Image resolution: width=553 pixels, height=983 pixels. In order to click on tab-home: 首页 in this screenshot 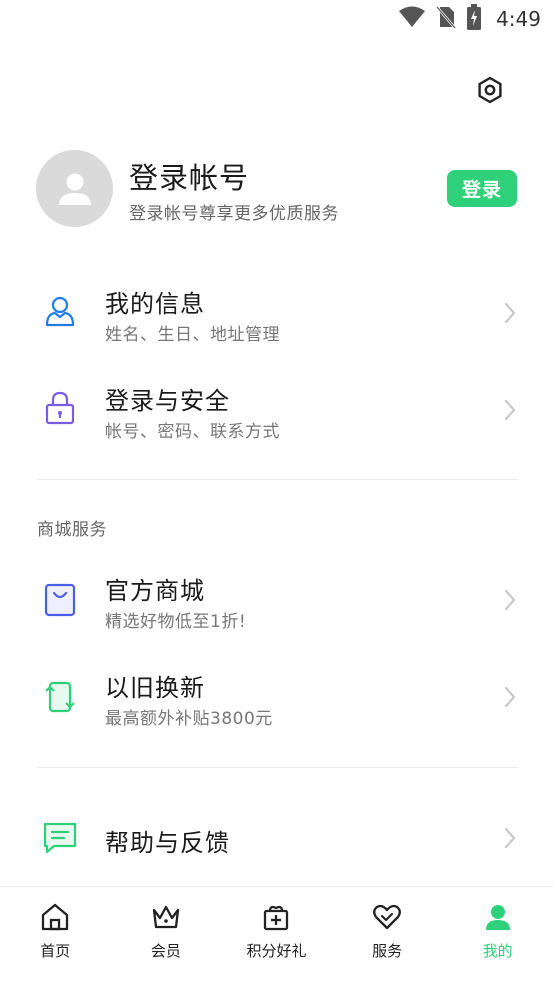, I will do `click(55, 935)`.